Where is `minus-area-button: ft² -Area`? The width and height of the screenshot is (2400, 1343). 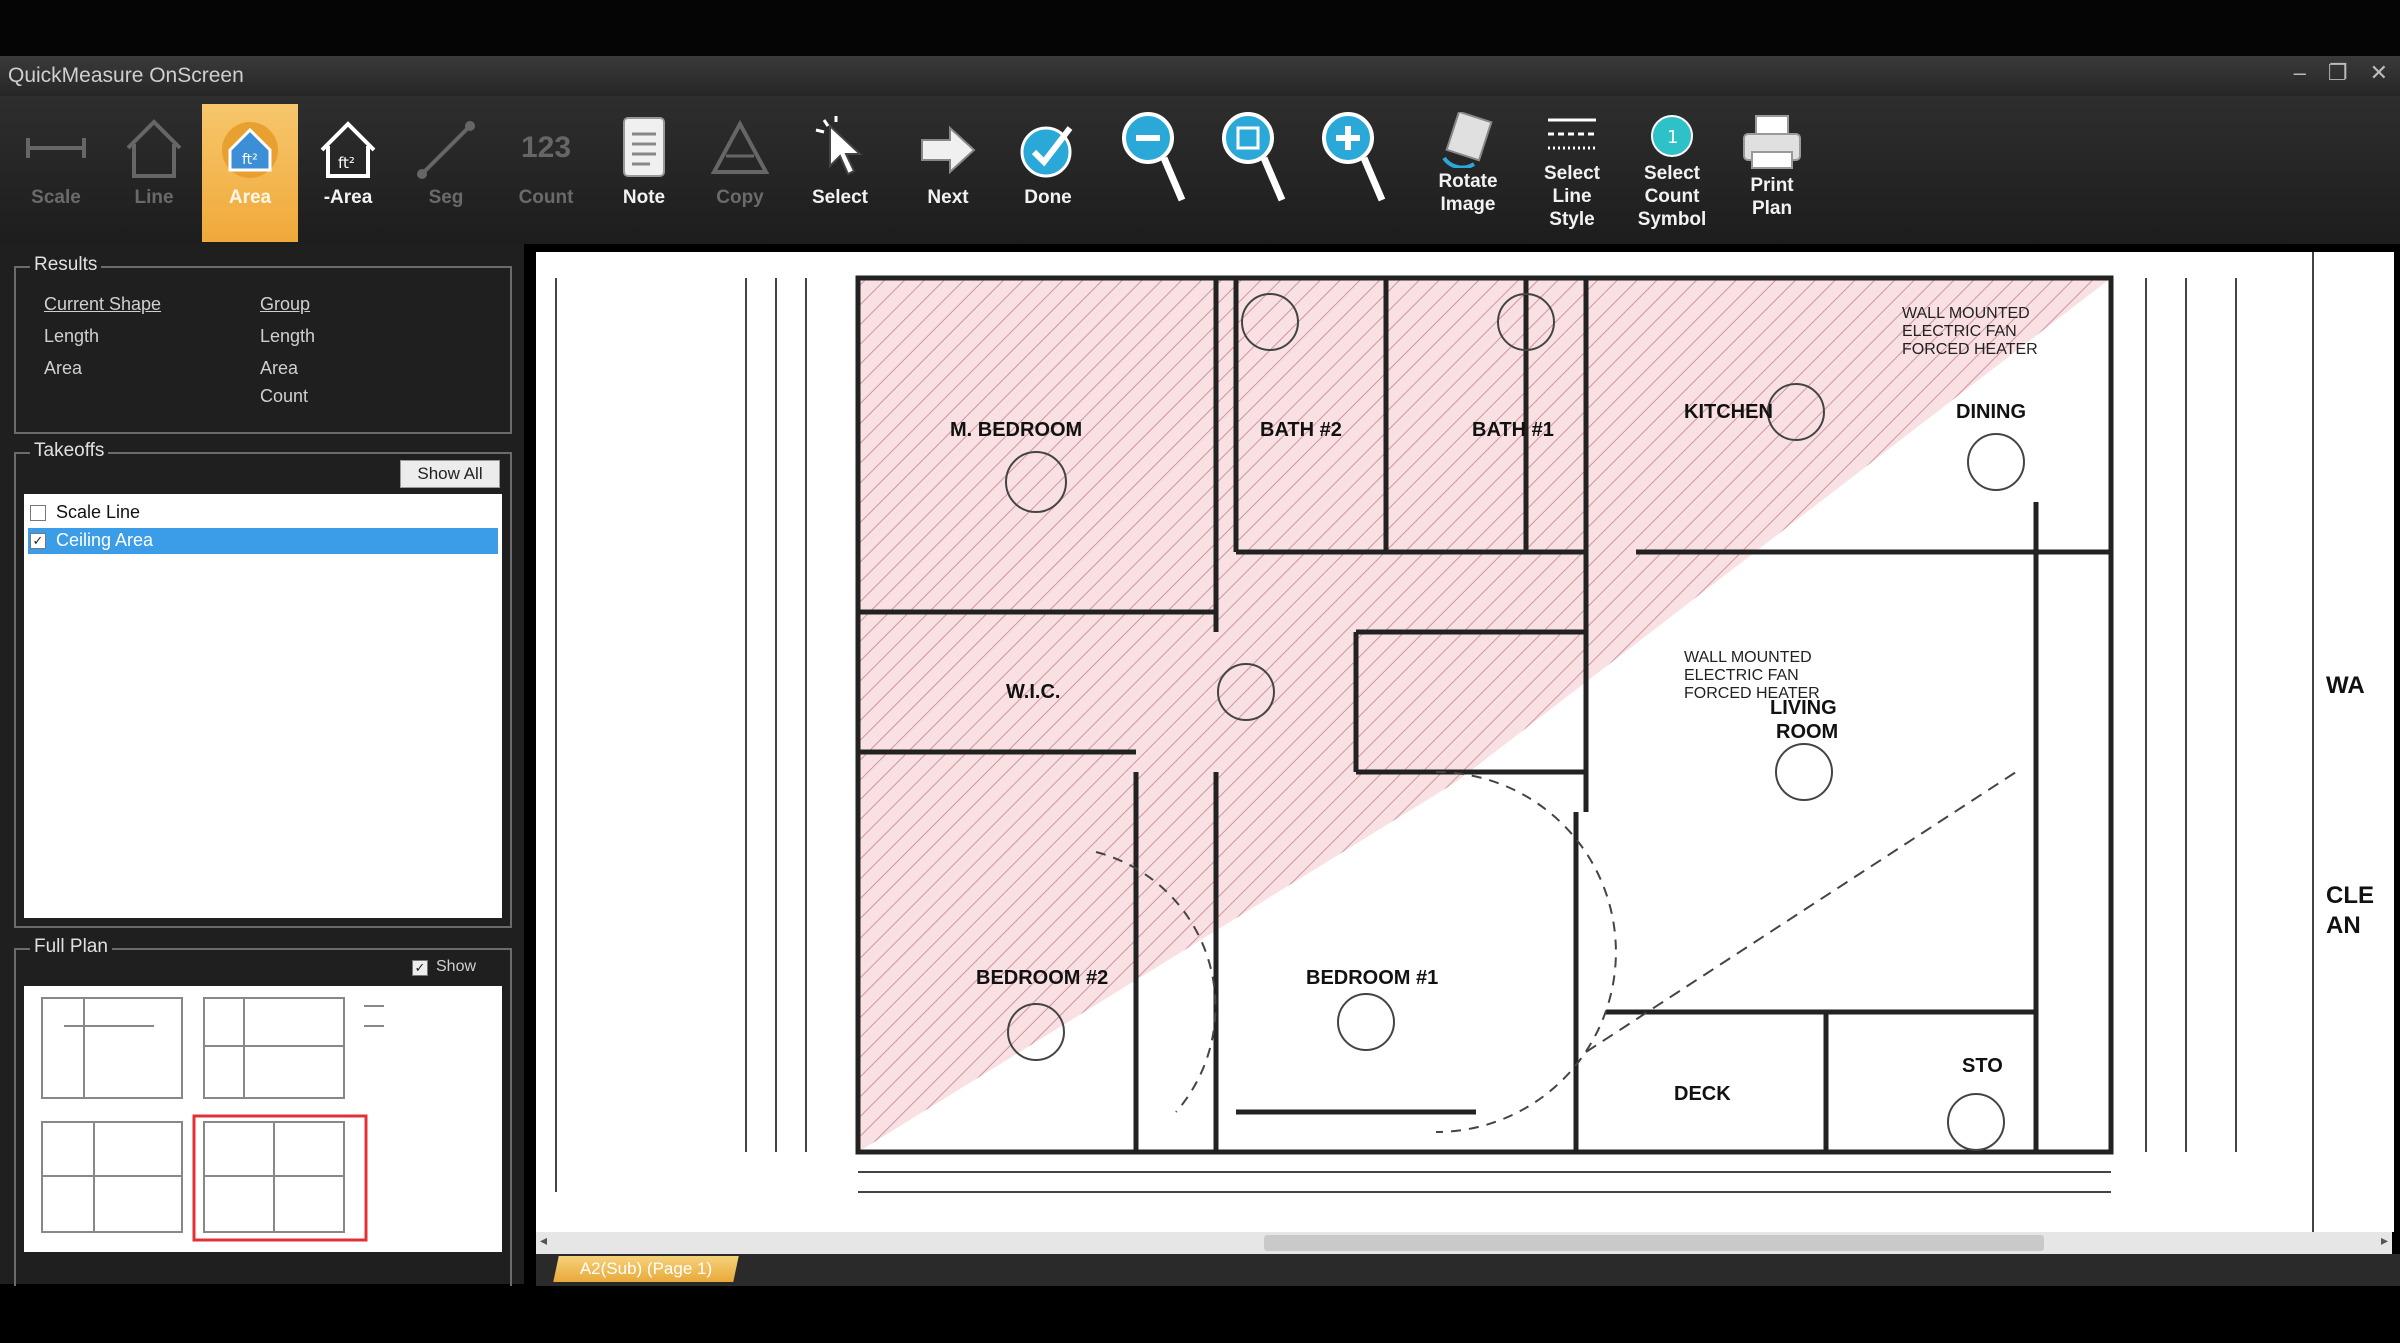 minus-area-button: ft² -Area is located at coordinates (348, 173).